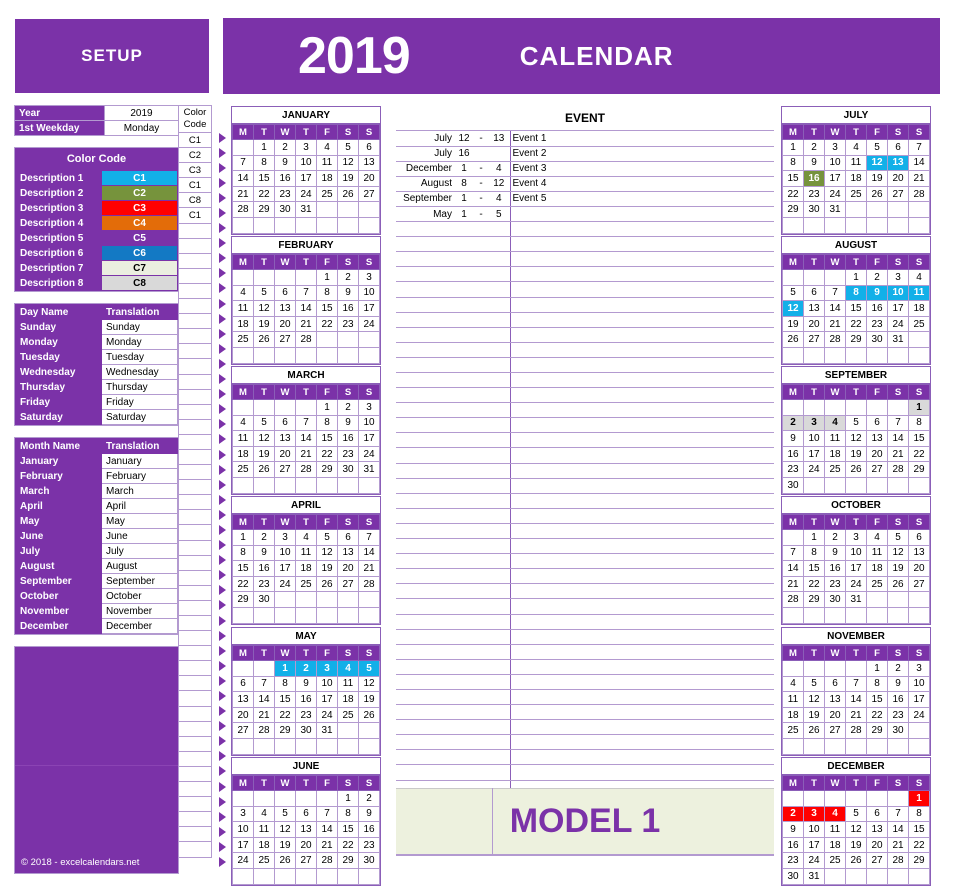  I want to click on setting-value: Monday, so click(141, 128).